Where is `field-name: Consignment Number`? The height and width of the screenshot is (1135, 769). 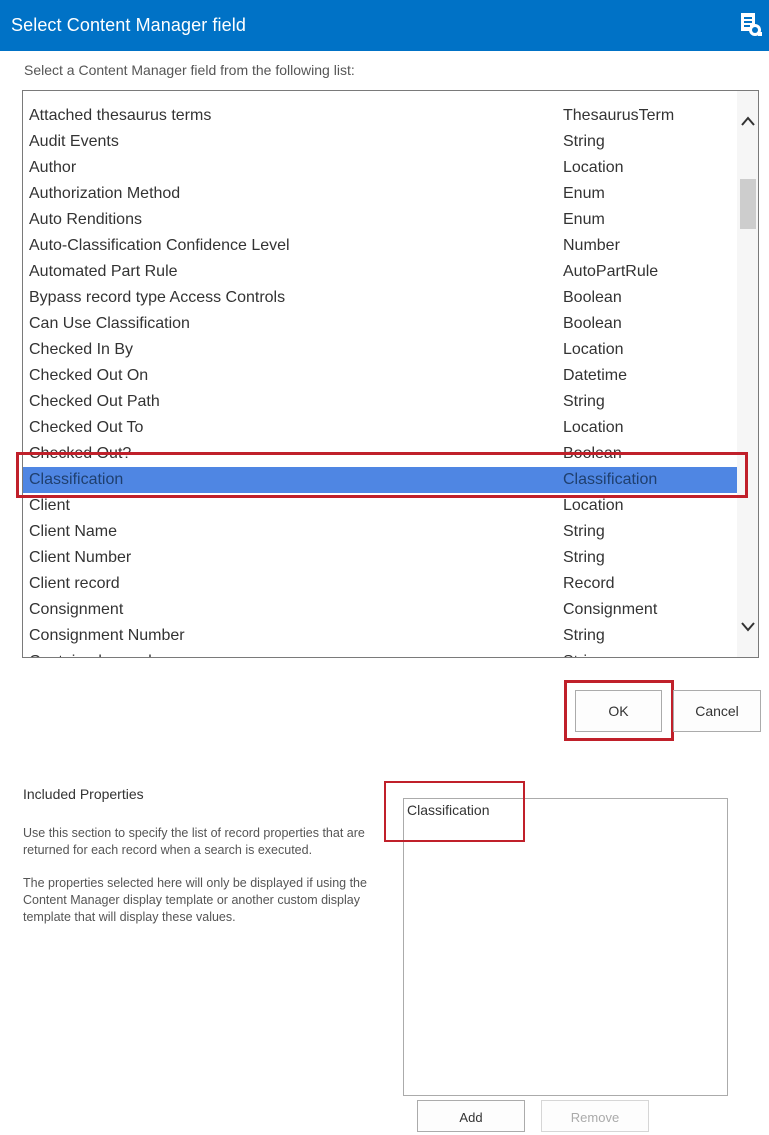 field-name: Consignment Number is located at coordinates (107, 635).